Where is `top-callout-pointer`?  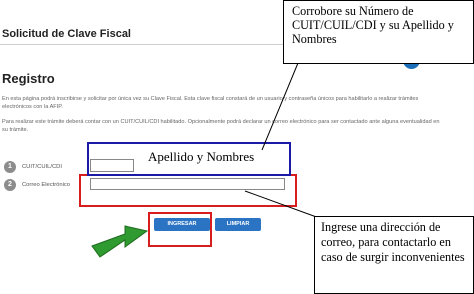
top-callout-pointer is located at coordinates (280, 106).